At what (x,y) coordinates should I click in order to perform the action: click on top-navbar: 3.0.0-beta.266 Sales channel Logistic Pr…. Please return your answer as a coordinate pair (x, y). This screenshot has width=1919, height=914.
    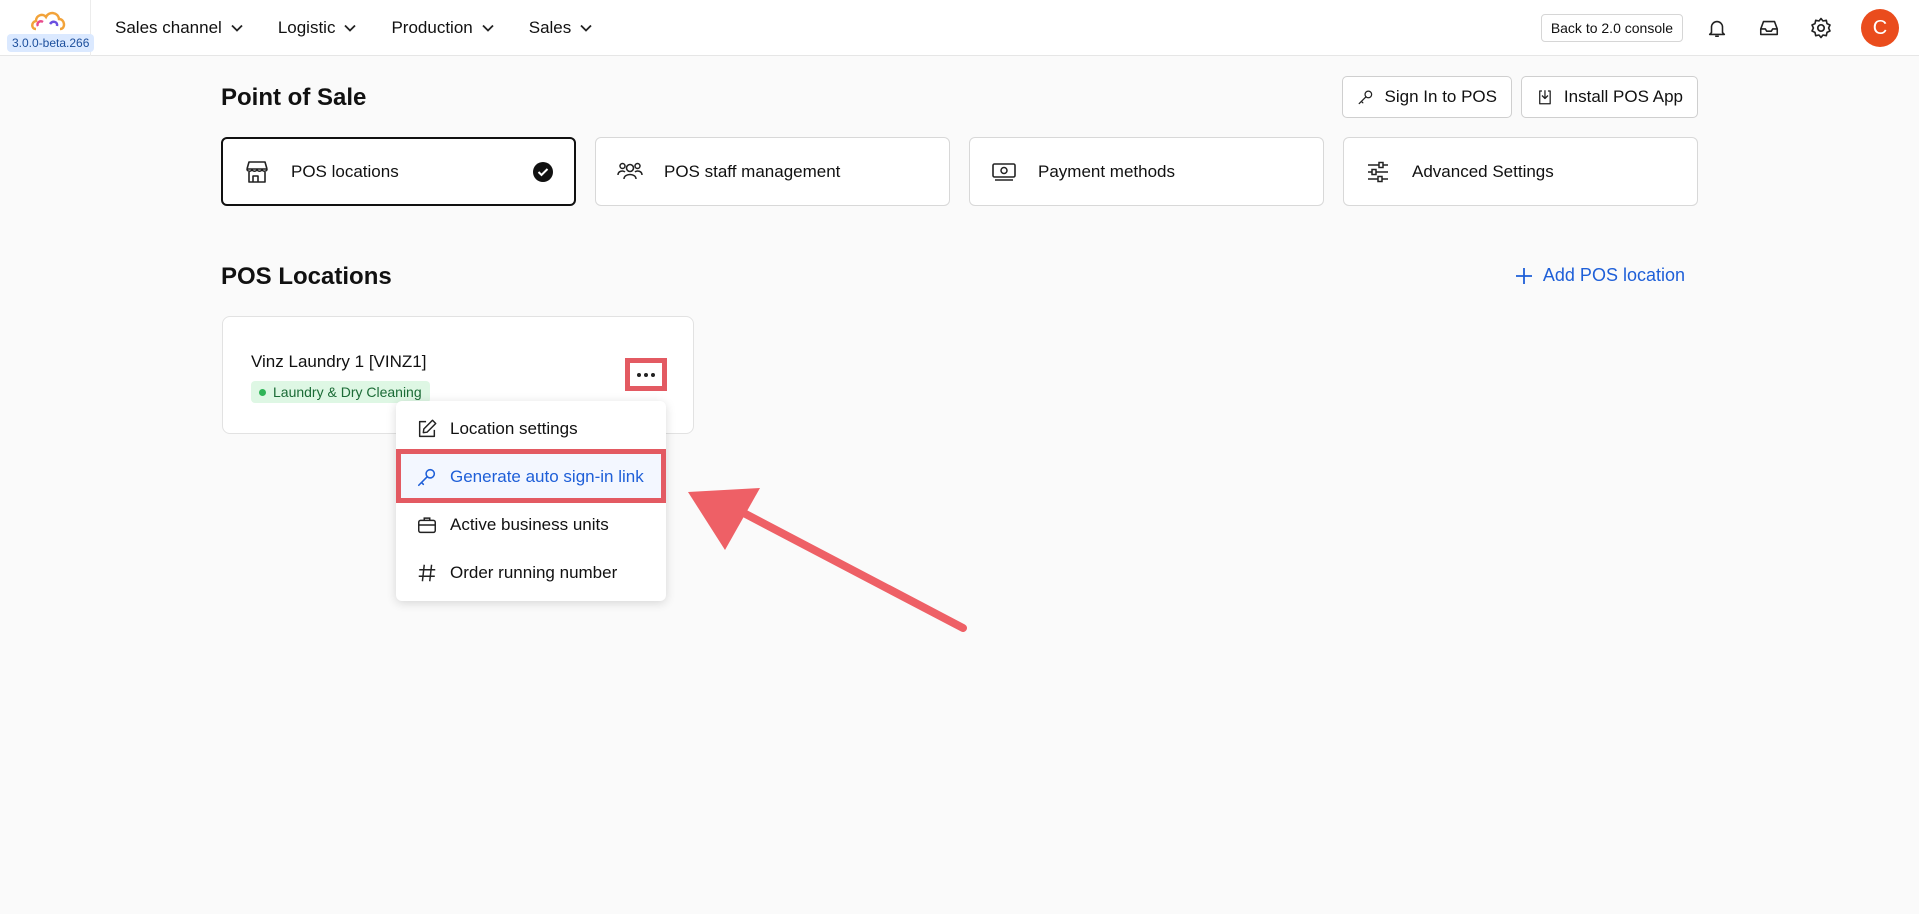
    Looking at the image, I should click on (959, 28).